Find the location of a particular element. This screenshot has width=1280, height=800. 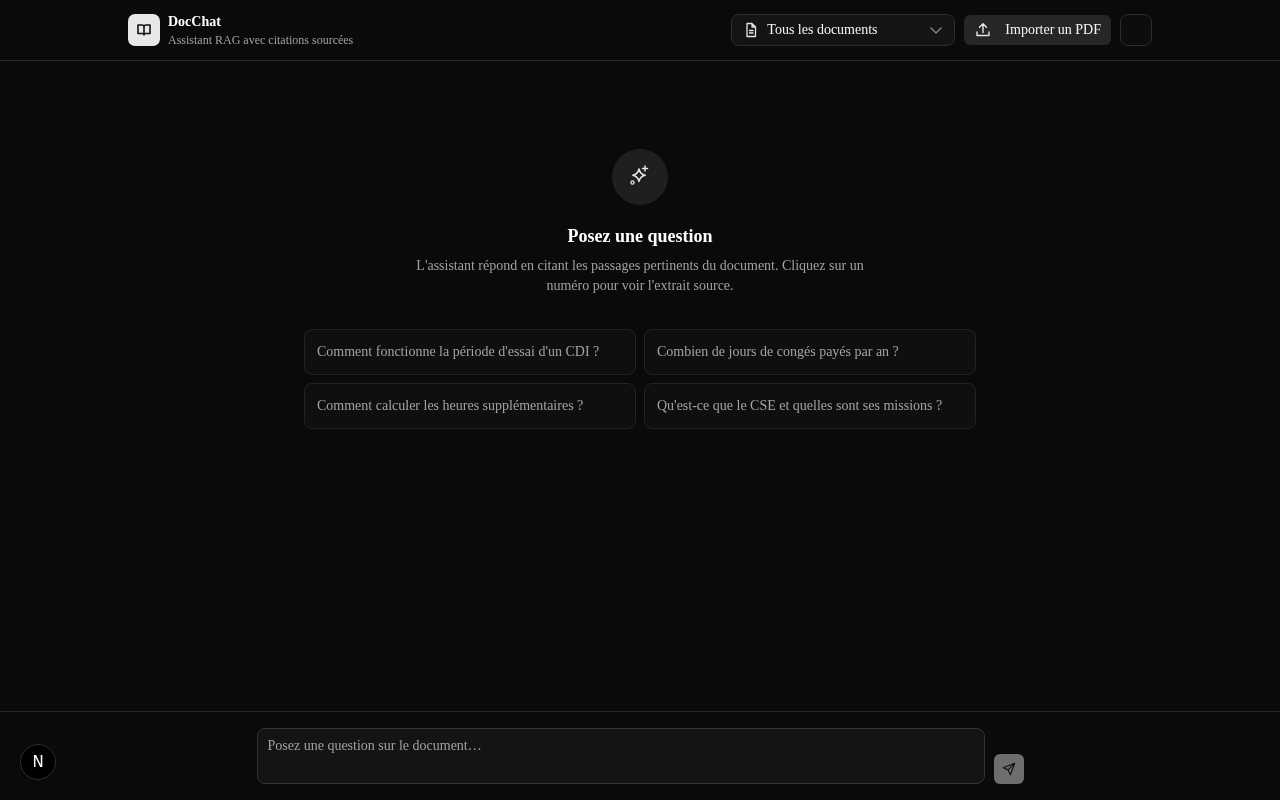

dev-indicator-badge: N is located at coordinates (38, 762).